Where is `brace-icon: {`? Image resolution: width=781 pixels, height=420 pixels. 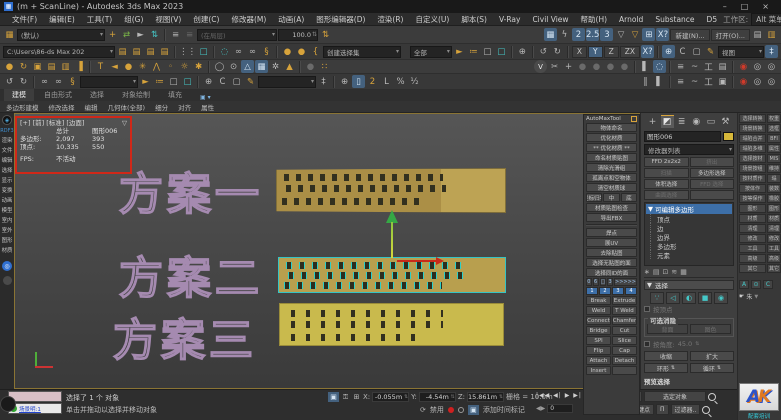 brace-icon: { is located at coordinates (315, 51).